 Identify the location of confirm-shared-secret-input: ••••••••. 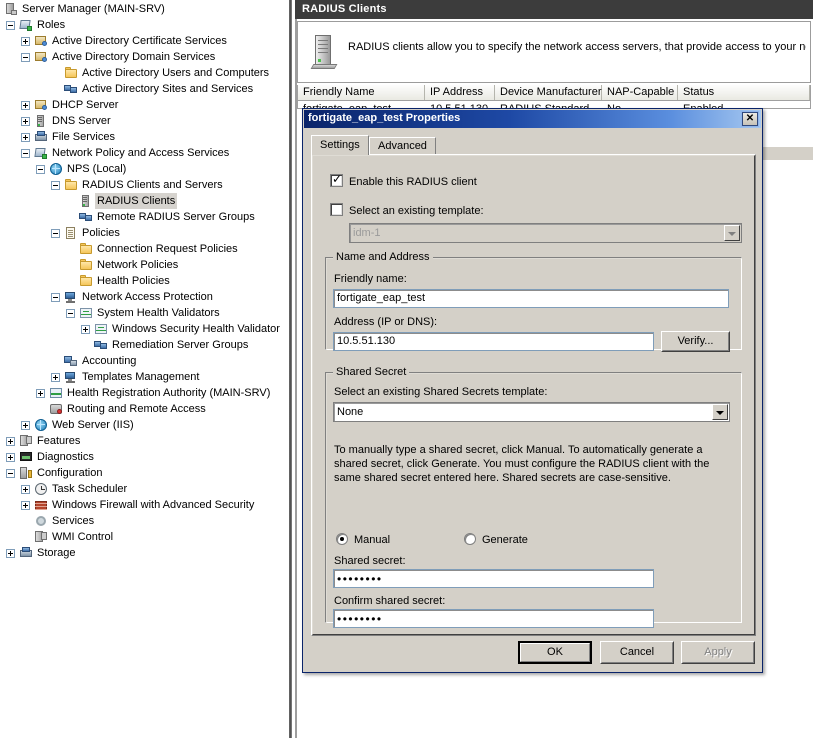
(493, 618).